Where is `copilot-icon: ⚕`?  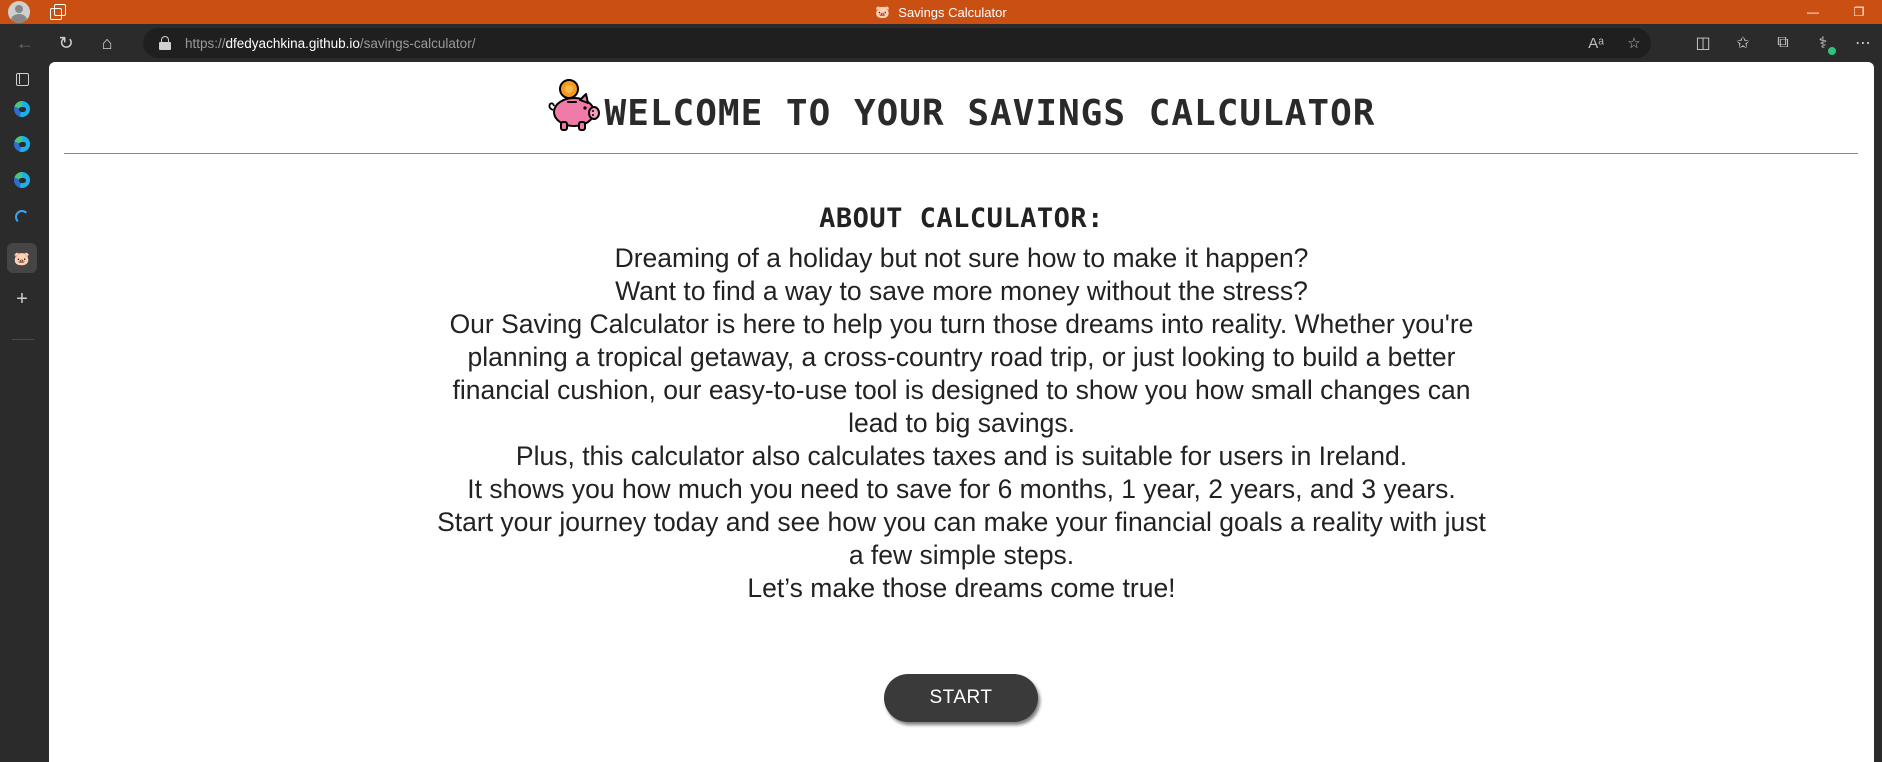
copilot-icon: ⚕ is located at coordinates (1824, 44).